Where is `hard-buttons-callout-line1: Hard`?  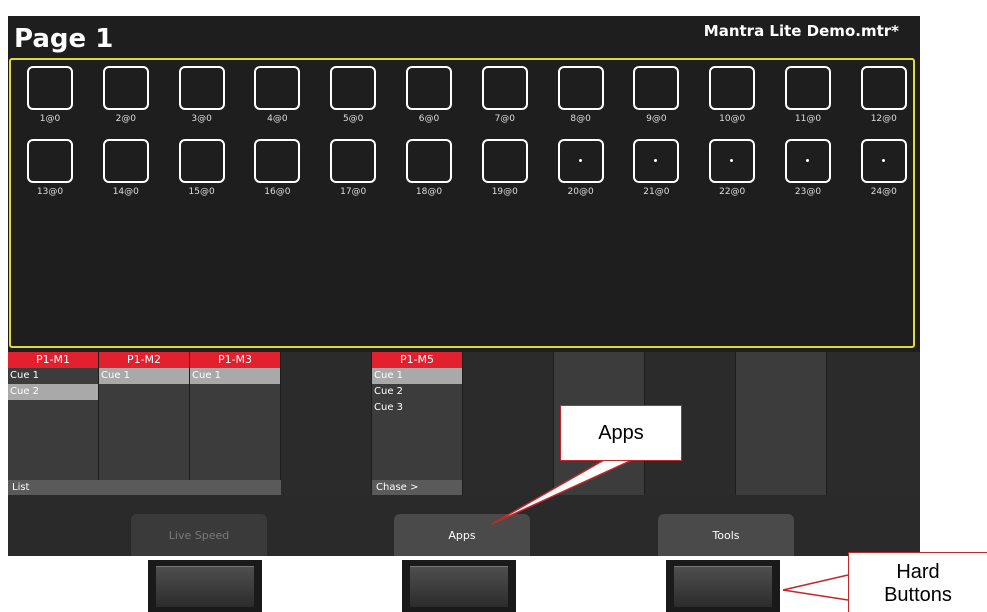 hard-buttons-callout-line1: Hard is located at coordinates (918, 572).